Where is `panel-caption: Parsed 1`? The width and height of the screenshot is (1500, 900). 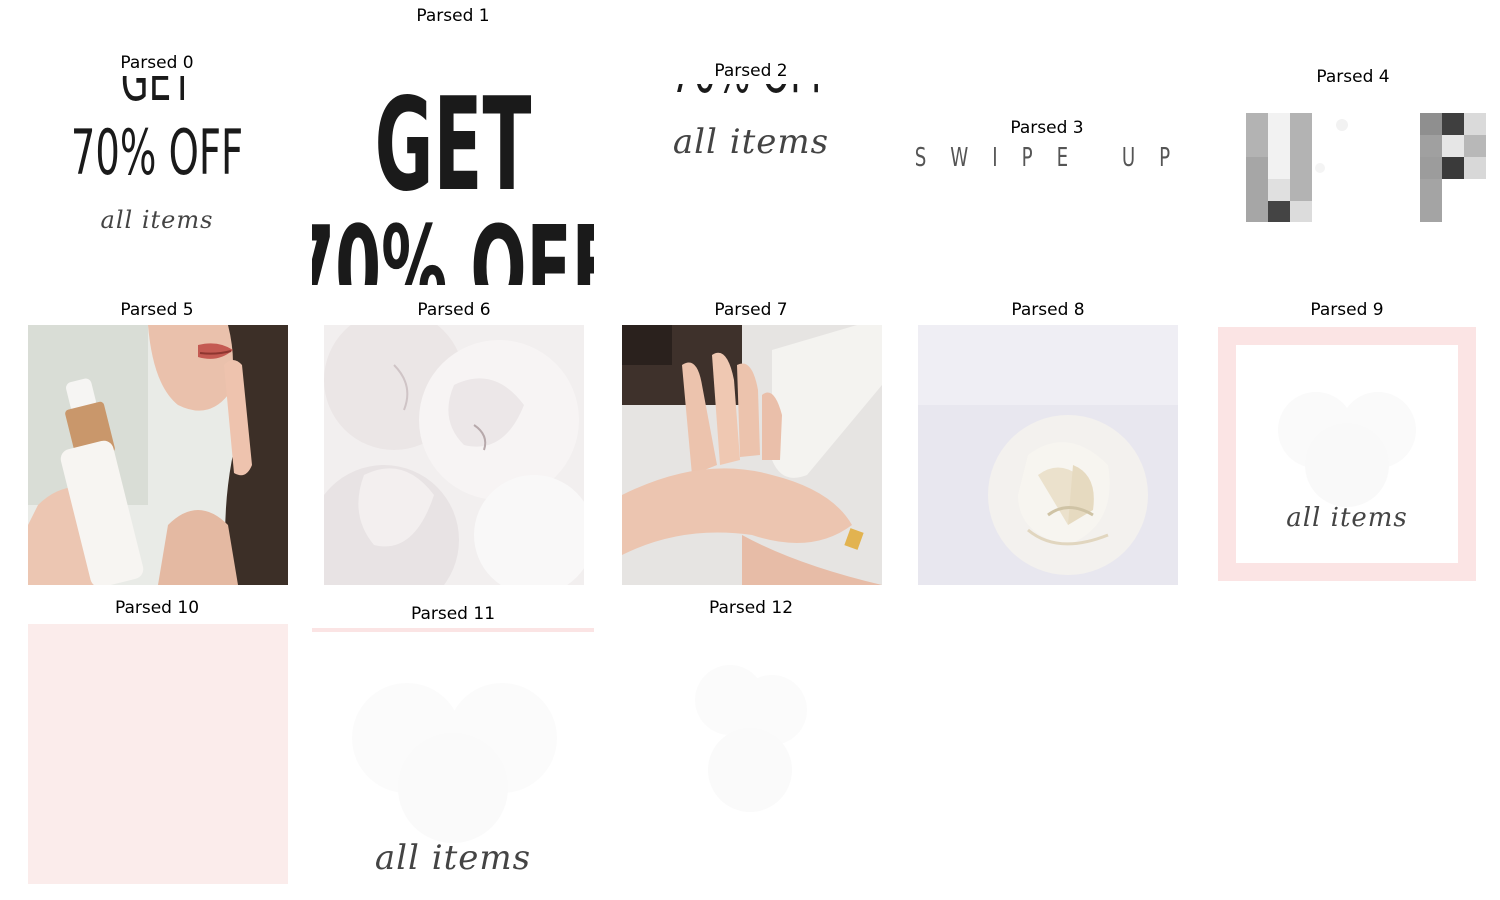 panel-caption: Parsed 1 is located at coordinates (453, 16).